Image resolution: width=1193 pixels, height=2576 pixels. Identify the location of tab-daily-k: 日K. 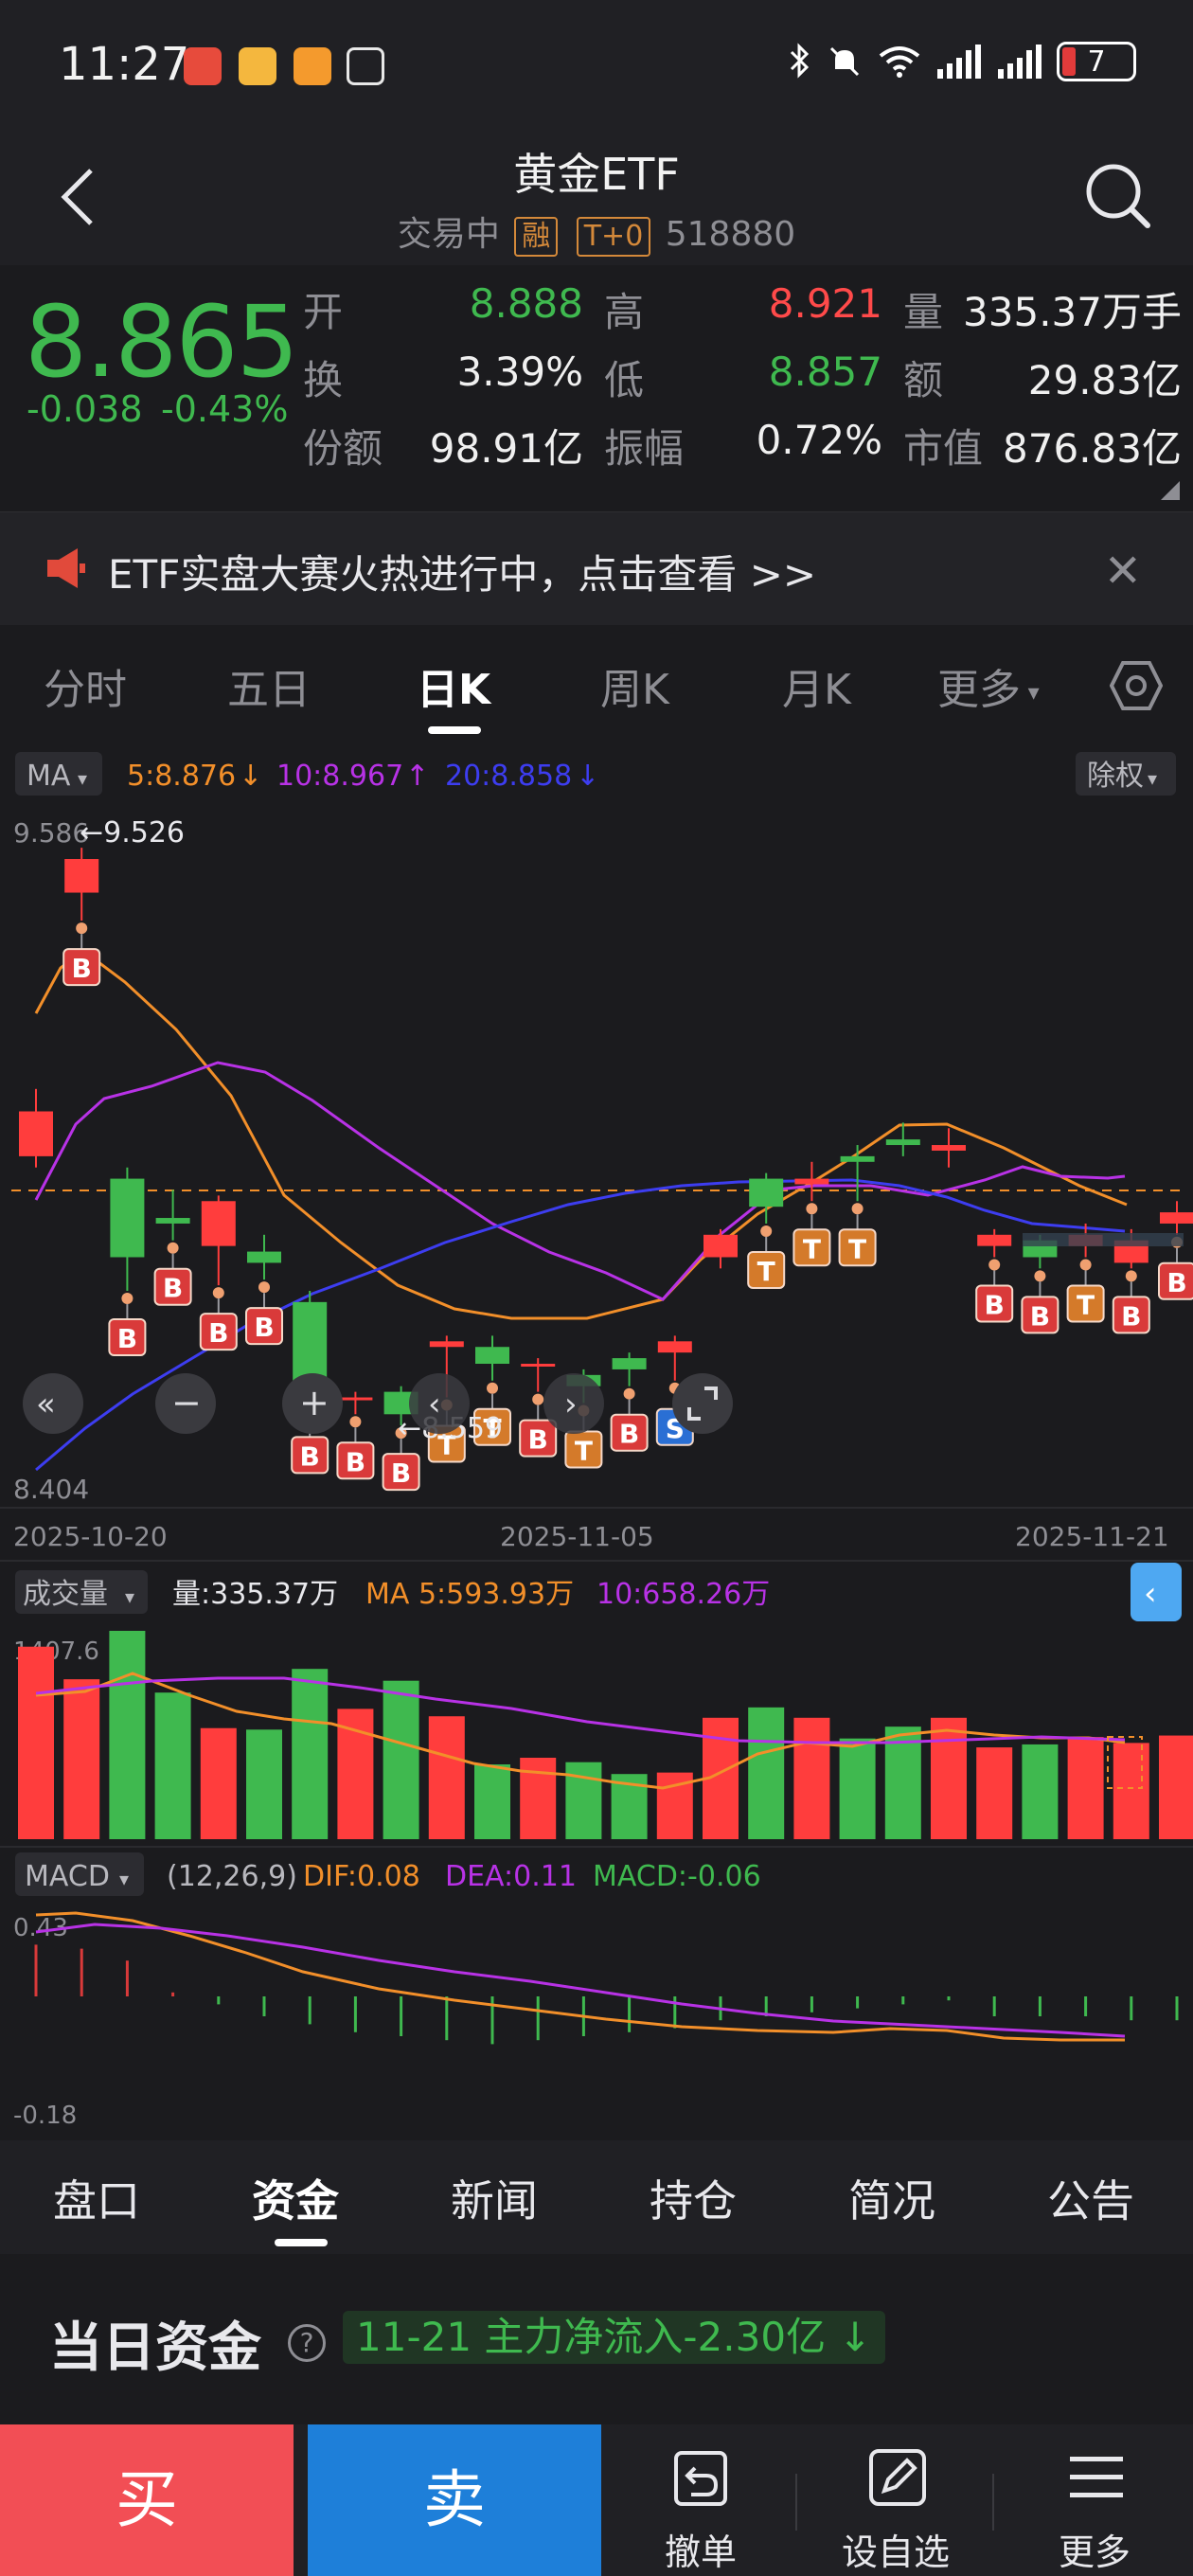
(453, 685).